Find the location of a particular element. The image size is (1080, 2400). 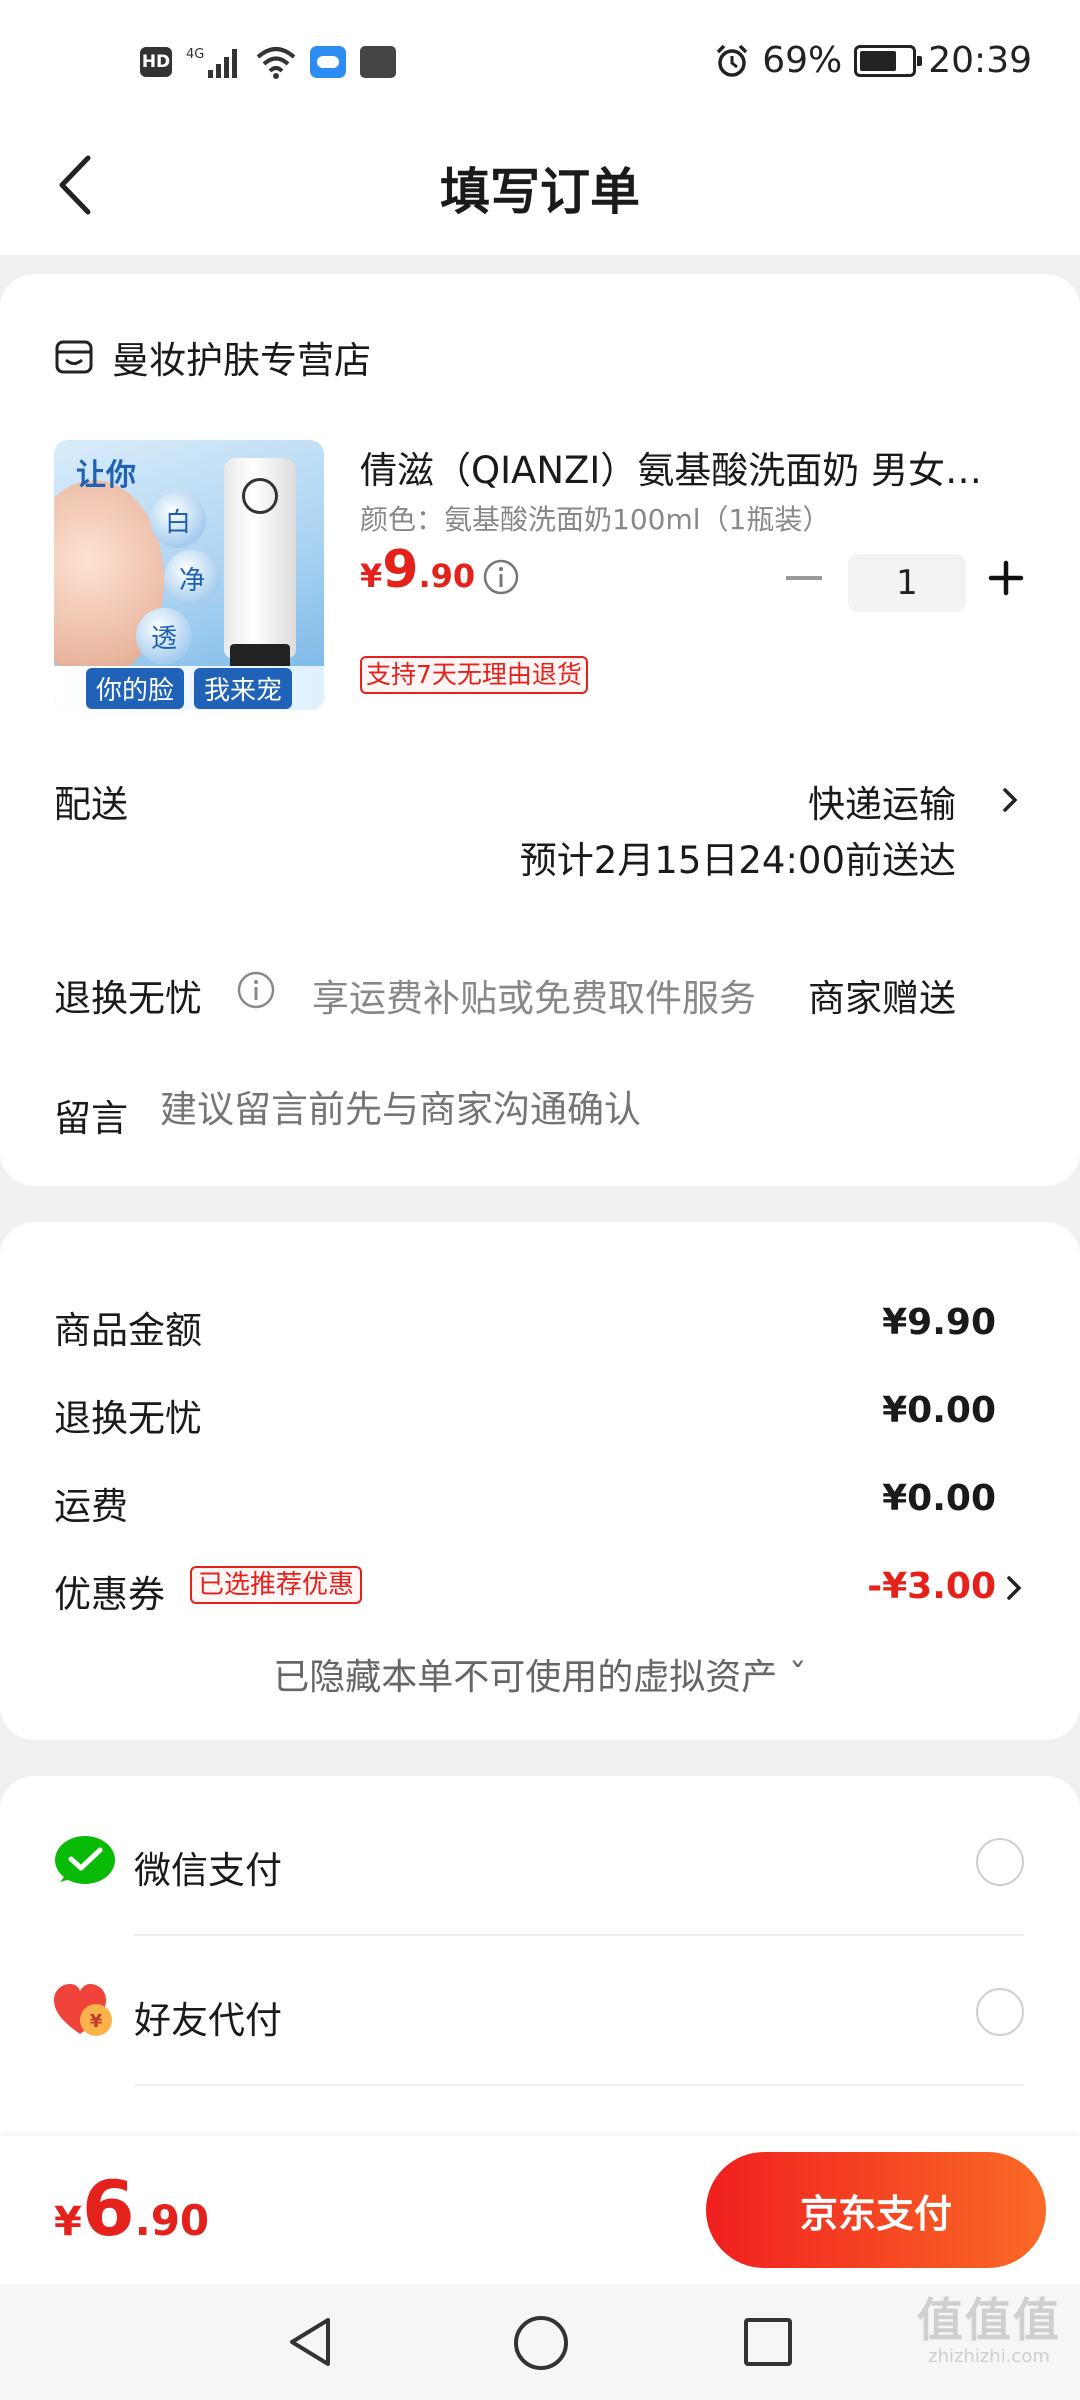

worry-free-fee-label: 退换无忧 is located at coordinates (128, 1418).